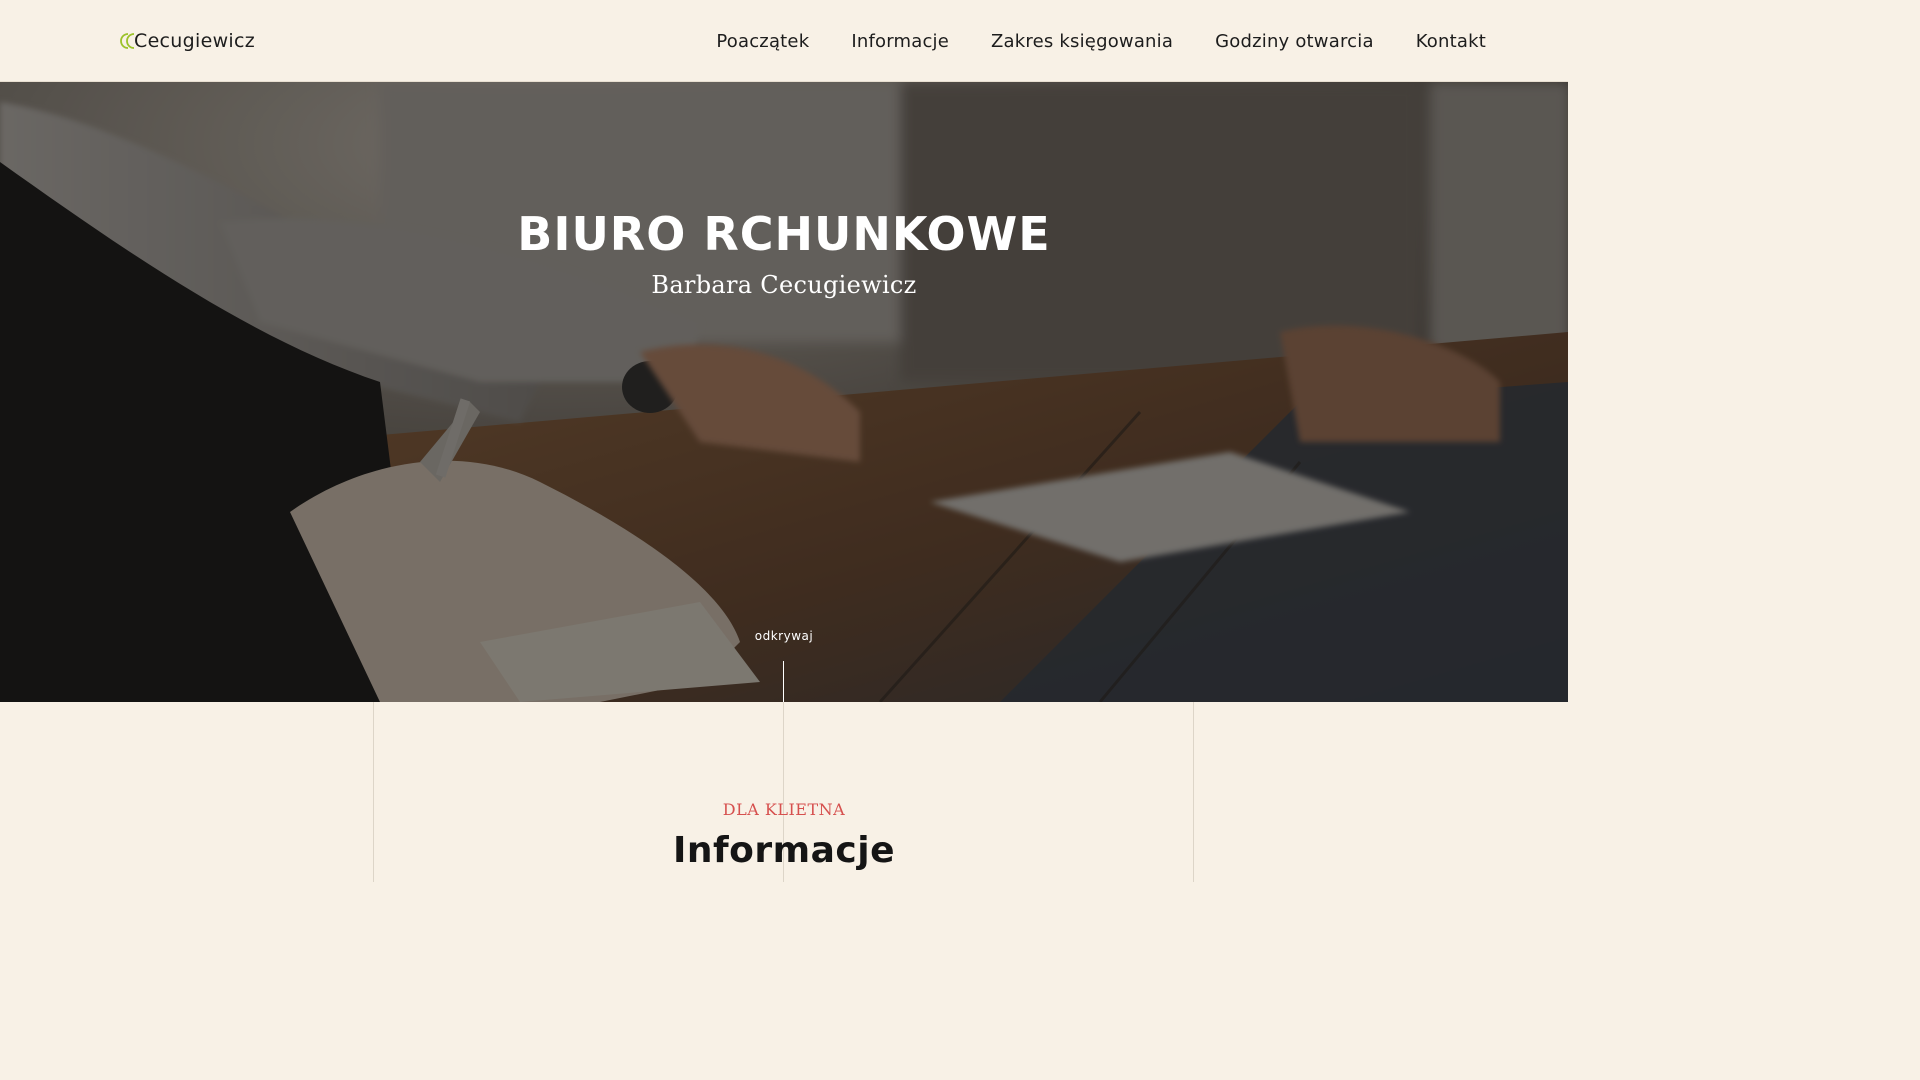 This screenshot has width=1920, height=1080. What do you see at coordinates (784, 809) in the screenshot?
I see `section-eyebrow: DLA KLIETNA` at bounding box center [784, 809].